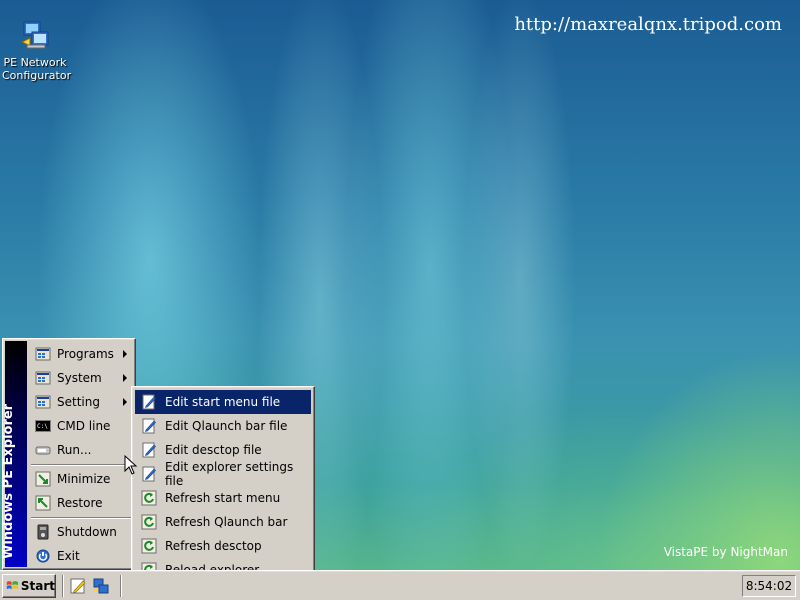 The width and height of the screenshot is (800, 600). I want to click on submenu-item-refresh-desctop: Refresh desctop, so click(223, 546).